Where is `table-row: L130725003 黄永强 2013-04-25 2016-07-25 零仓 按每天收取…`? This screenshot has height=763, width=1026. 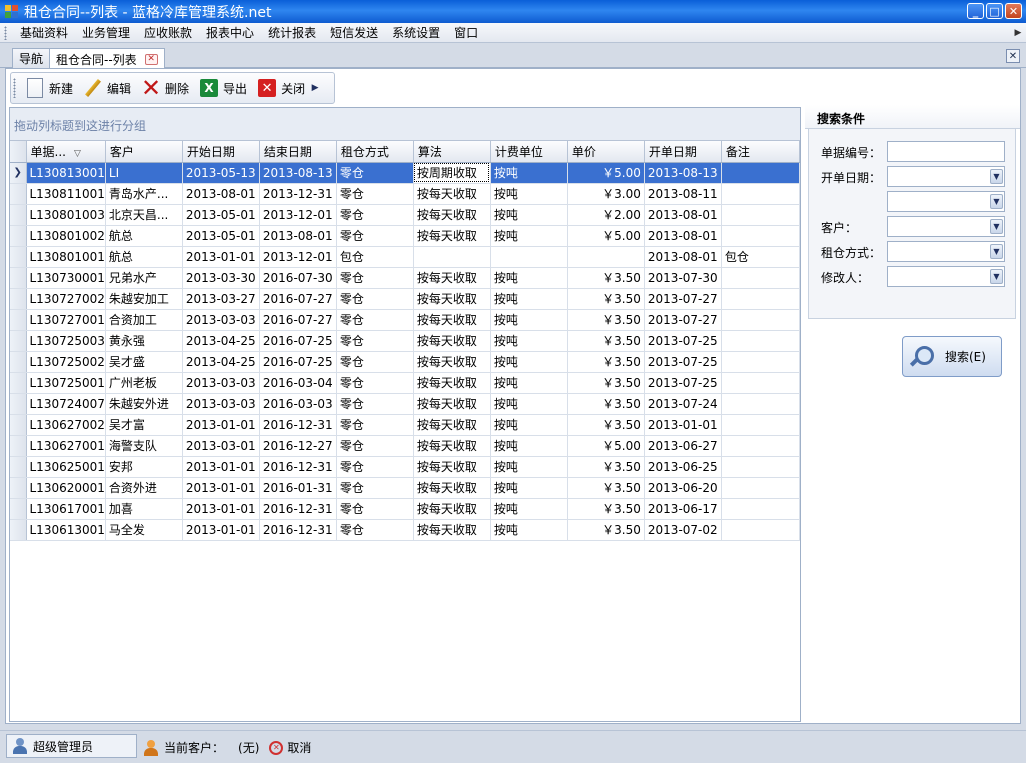
table-row: L130725003 黄永强 2013-04-25 2016-07-25 零仓 按每天收取… is located at coordinates (405, 341).